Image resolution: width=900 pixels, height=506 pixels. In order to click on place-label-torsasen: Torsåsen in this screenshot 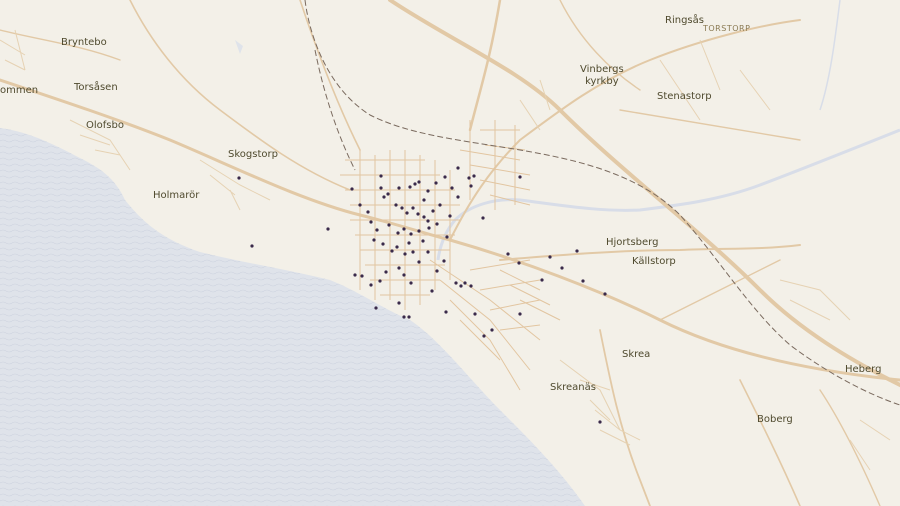, I will do `click(96, 88)`.